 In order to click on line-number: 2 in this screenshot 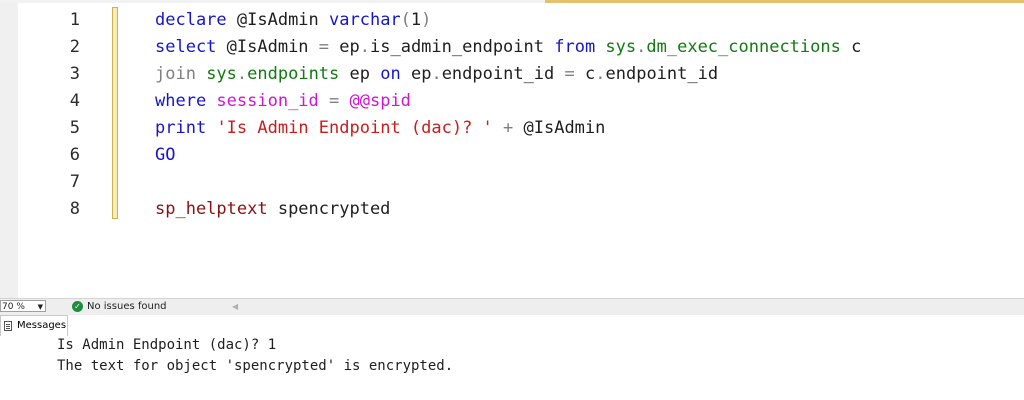, I will do `click(74, 47)`.